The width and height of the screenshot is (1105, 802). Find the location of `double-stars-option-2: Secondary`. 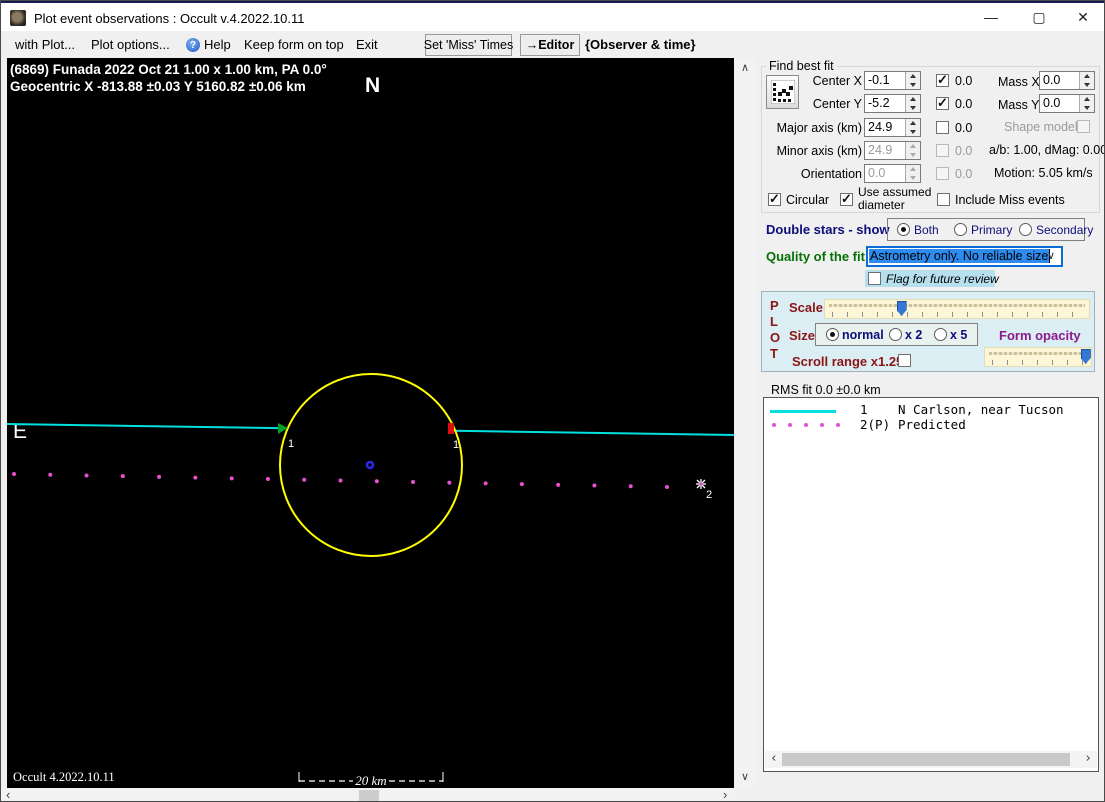

double-stars-option-2: Secondary is located at coordinates (1064, 230).